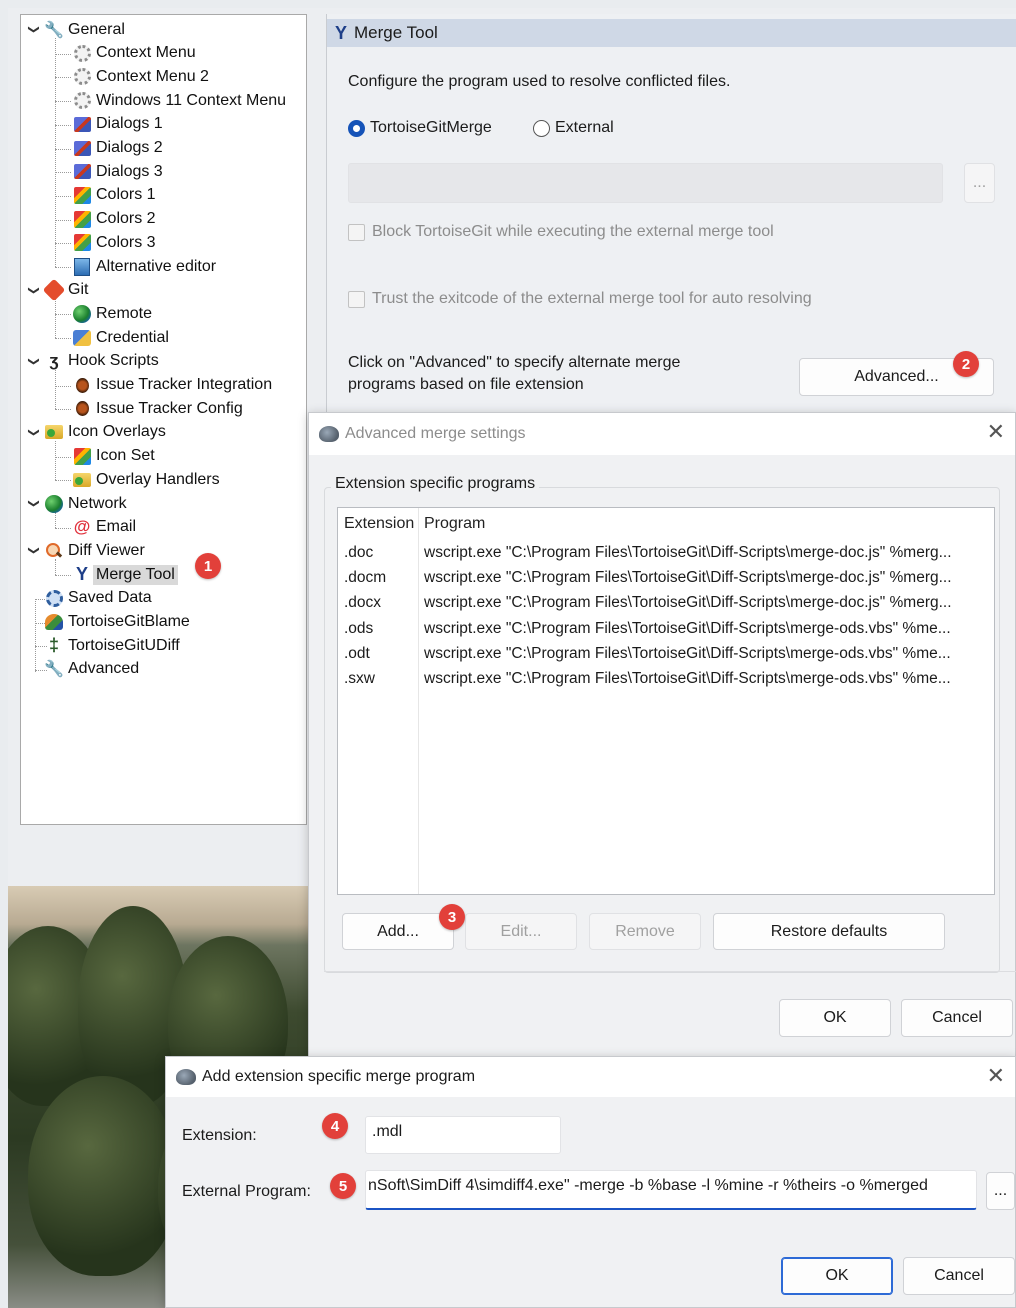  What do you see at coordinates (132, 337) in the screenshot?
I see `tree-item-label: Credential` at bounding box center [132, 337].